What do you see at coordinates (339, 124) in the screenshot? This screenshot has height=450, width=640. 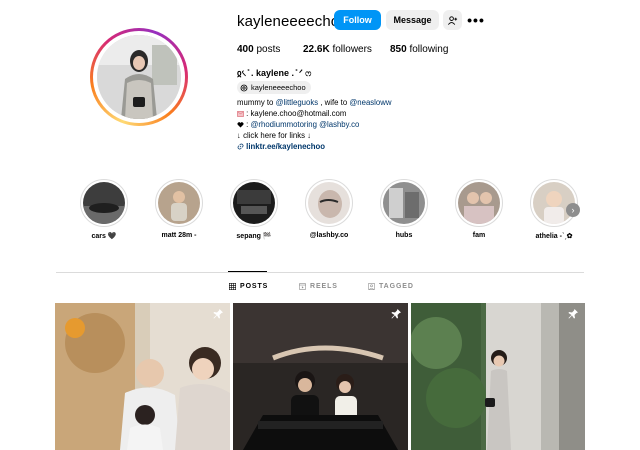 I see `mention-link: @lashby.co` at bounding box center [339, 124].